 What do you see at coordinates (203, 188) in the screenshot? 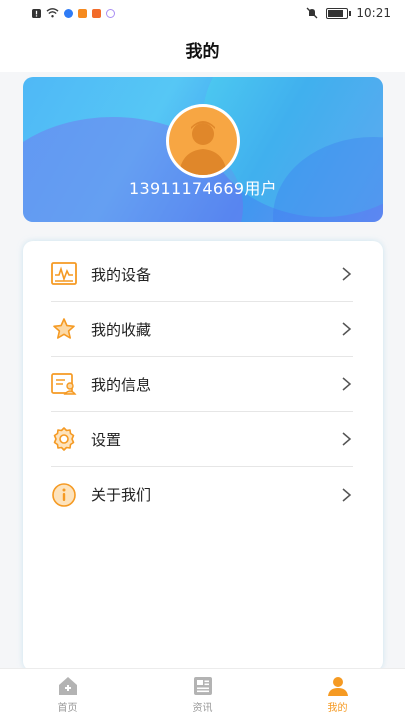
I see `username: 13911174669用户` at bounding box center [203, 188].